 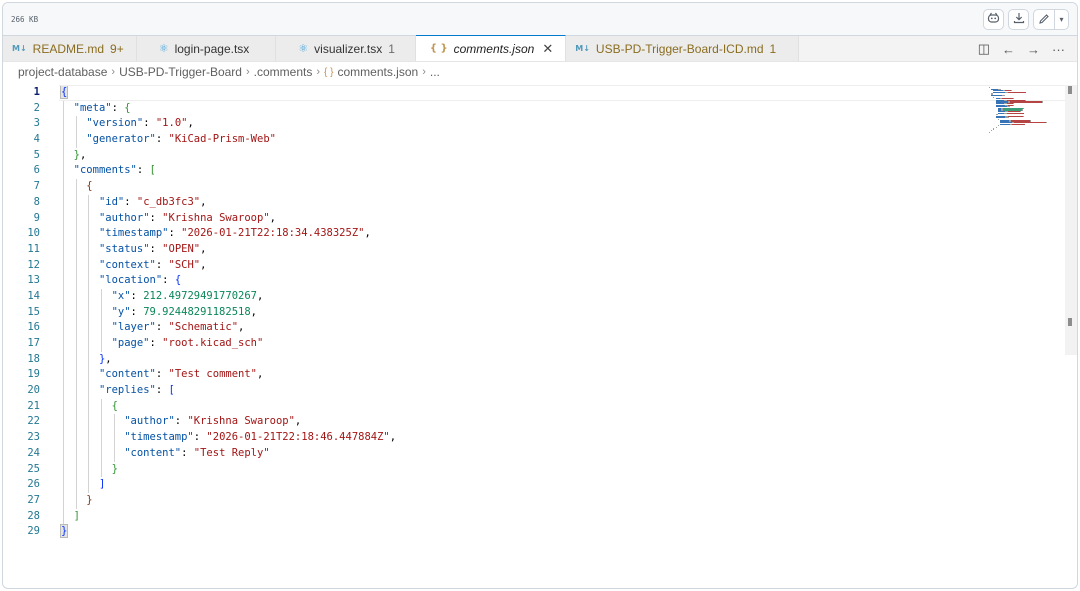 I want to click on arrow-left-icon: ←, so click(x=1008, y=49).